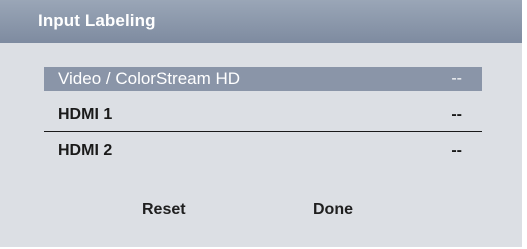  What do you see at coordinates (85, 114) in the screenshot?
I see `input-label: HDMI 1` at bounding box center [85, 114].